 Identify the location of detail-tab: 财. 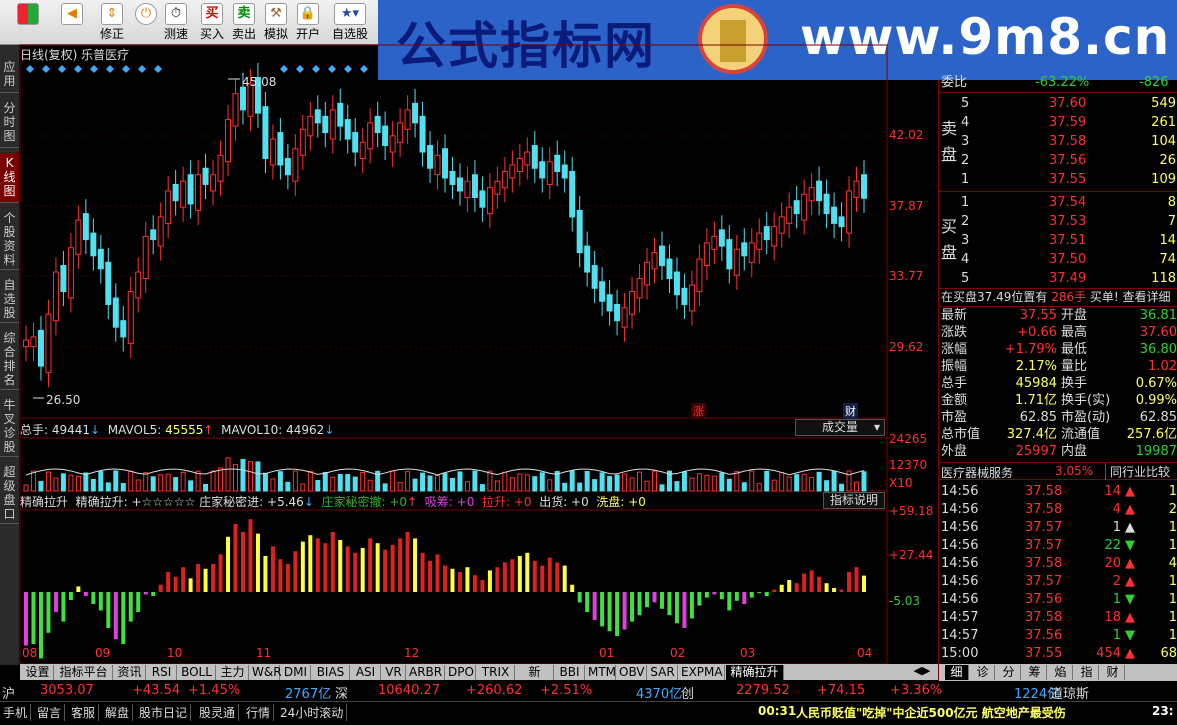
(1113, 672).